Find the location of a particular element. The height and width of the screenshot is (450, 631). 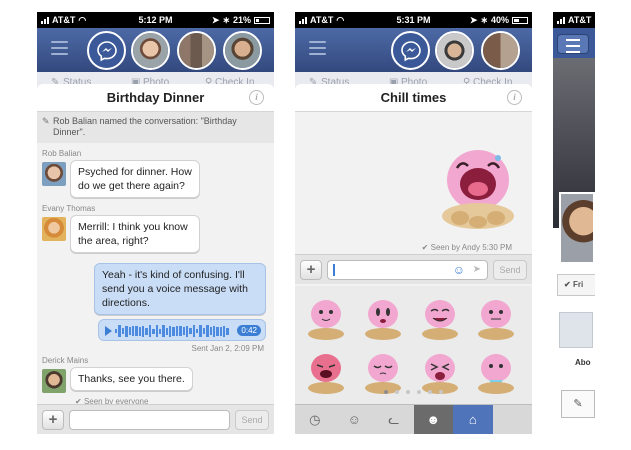

composer: + ☺ ➤ Send is located at coordinates (413, 269).